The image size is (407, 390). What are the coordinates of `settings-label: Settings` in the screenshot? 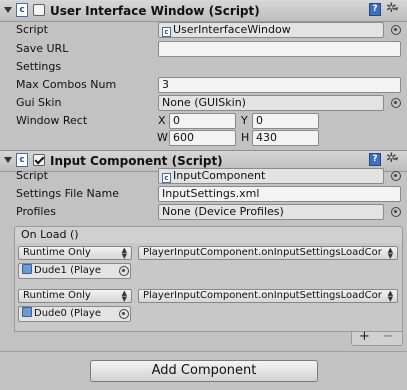 It's located at (39, 66).